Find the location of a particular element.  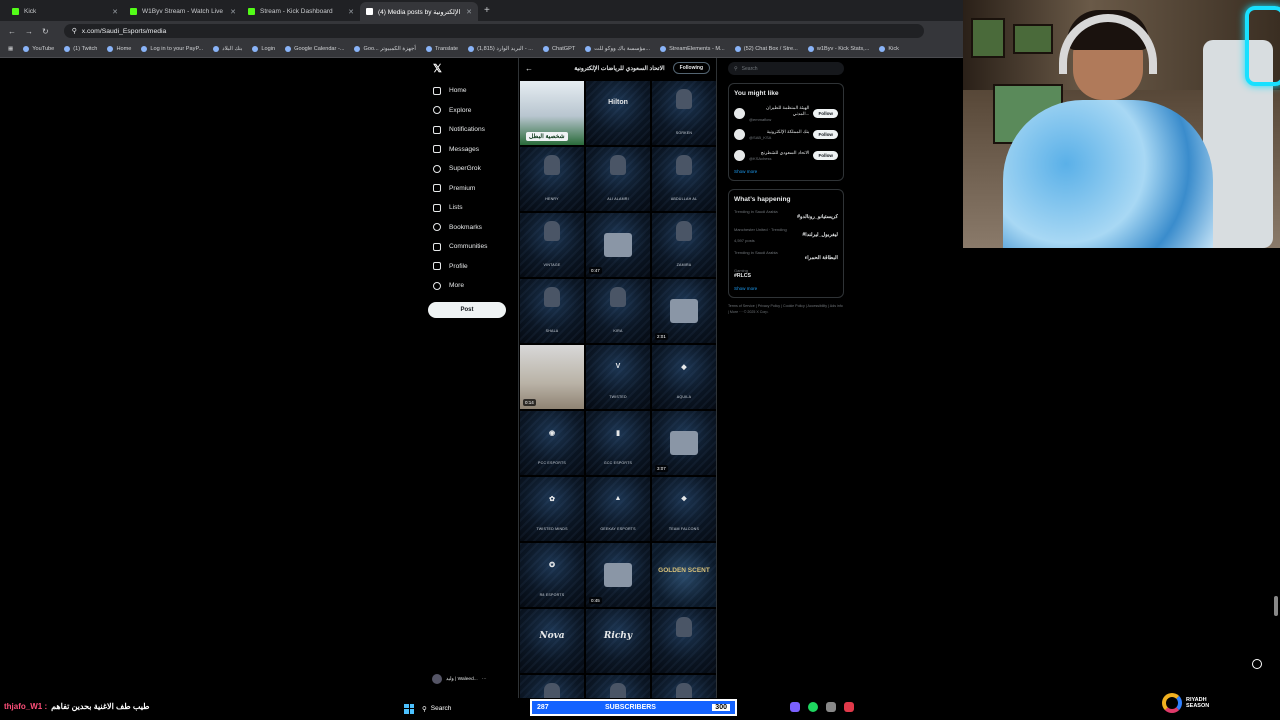

media-tile: ZAMIRA is located at coordinates (684, 245).